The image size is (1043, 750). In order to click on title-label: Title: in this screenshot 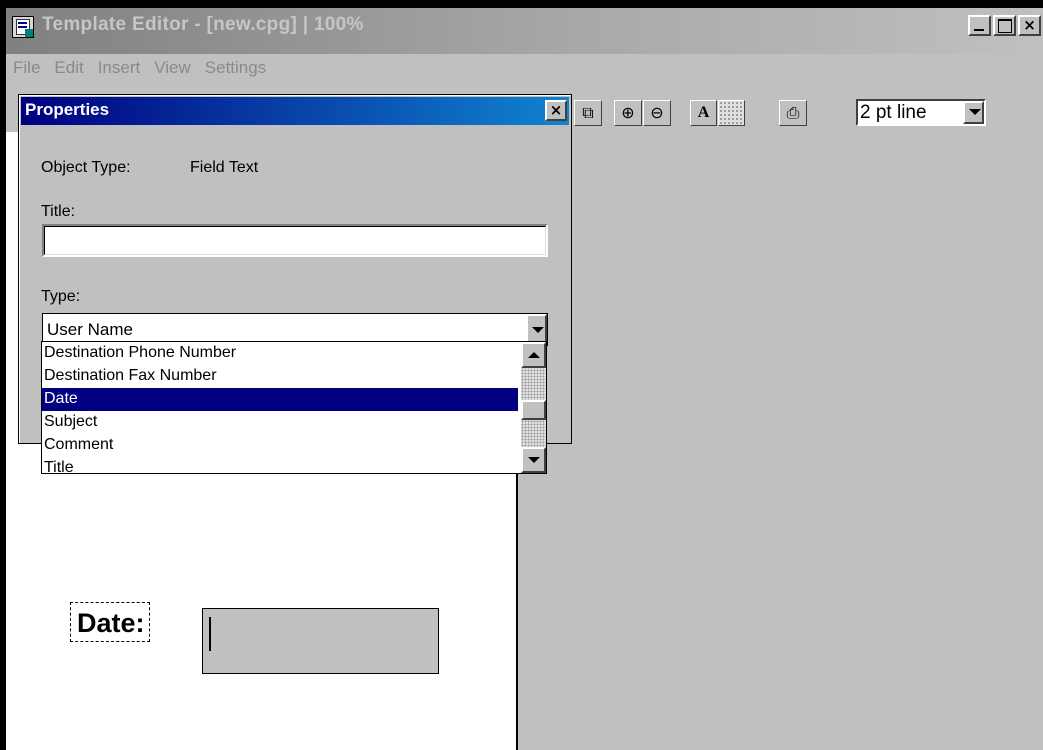, I will do `click(58, 211)`.